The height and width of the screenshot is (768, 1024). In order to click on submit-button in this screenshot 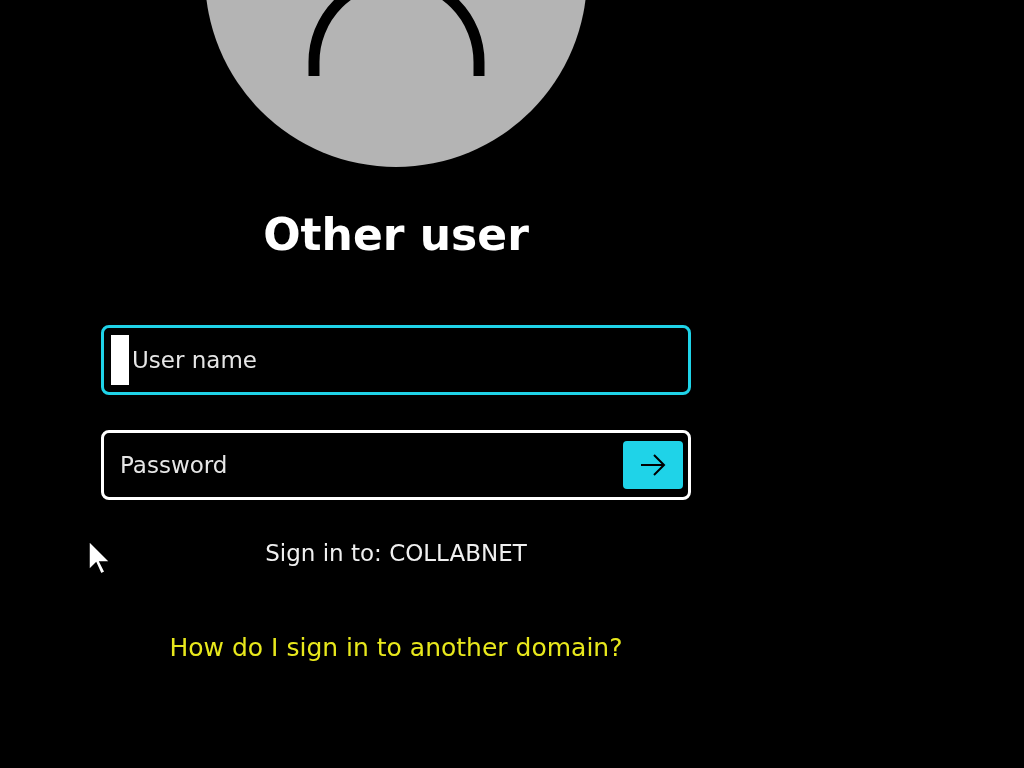, I will do `click(653, 465)`.